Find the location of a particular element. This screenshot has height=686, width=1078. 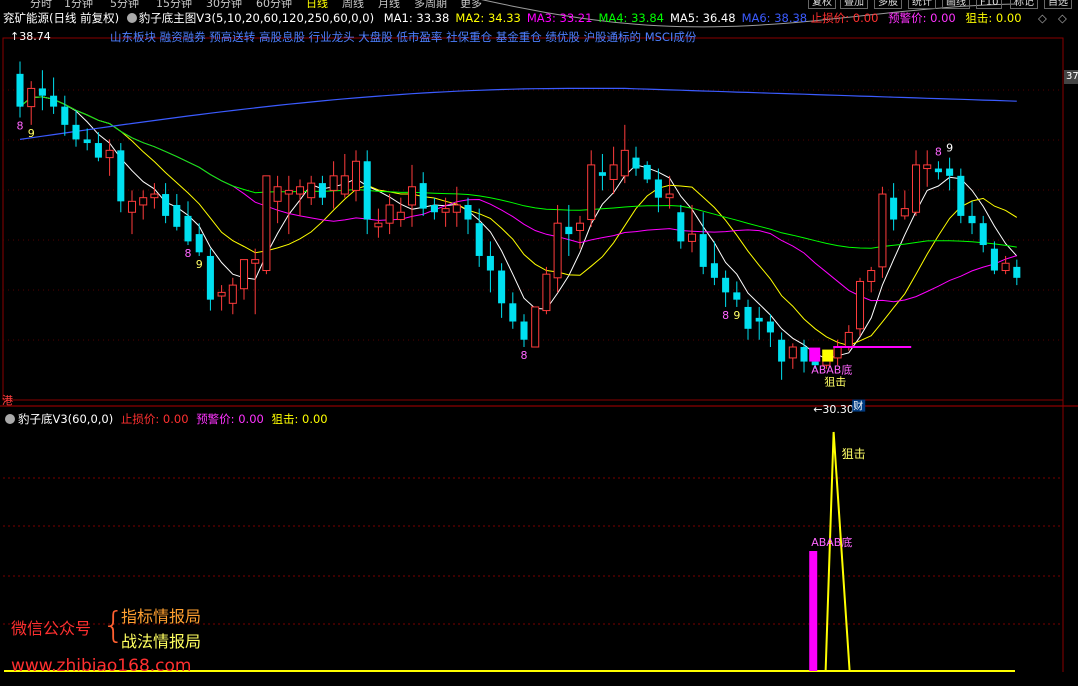

snipe-text-main: 狙击 is located at coordinates (835, 382).